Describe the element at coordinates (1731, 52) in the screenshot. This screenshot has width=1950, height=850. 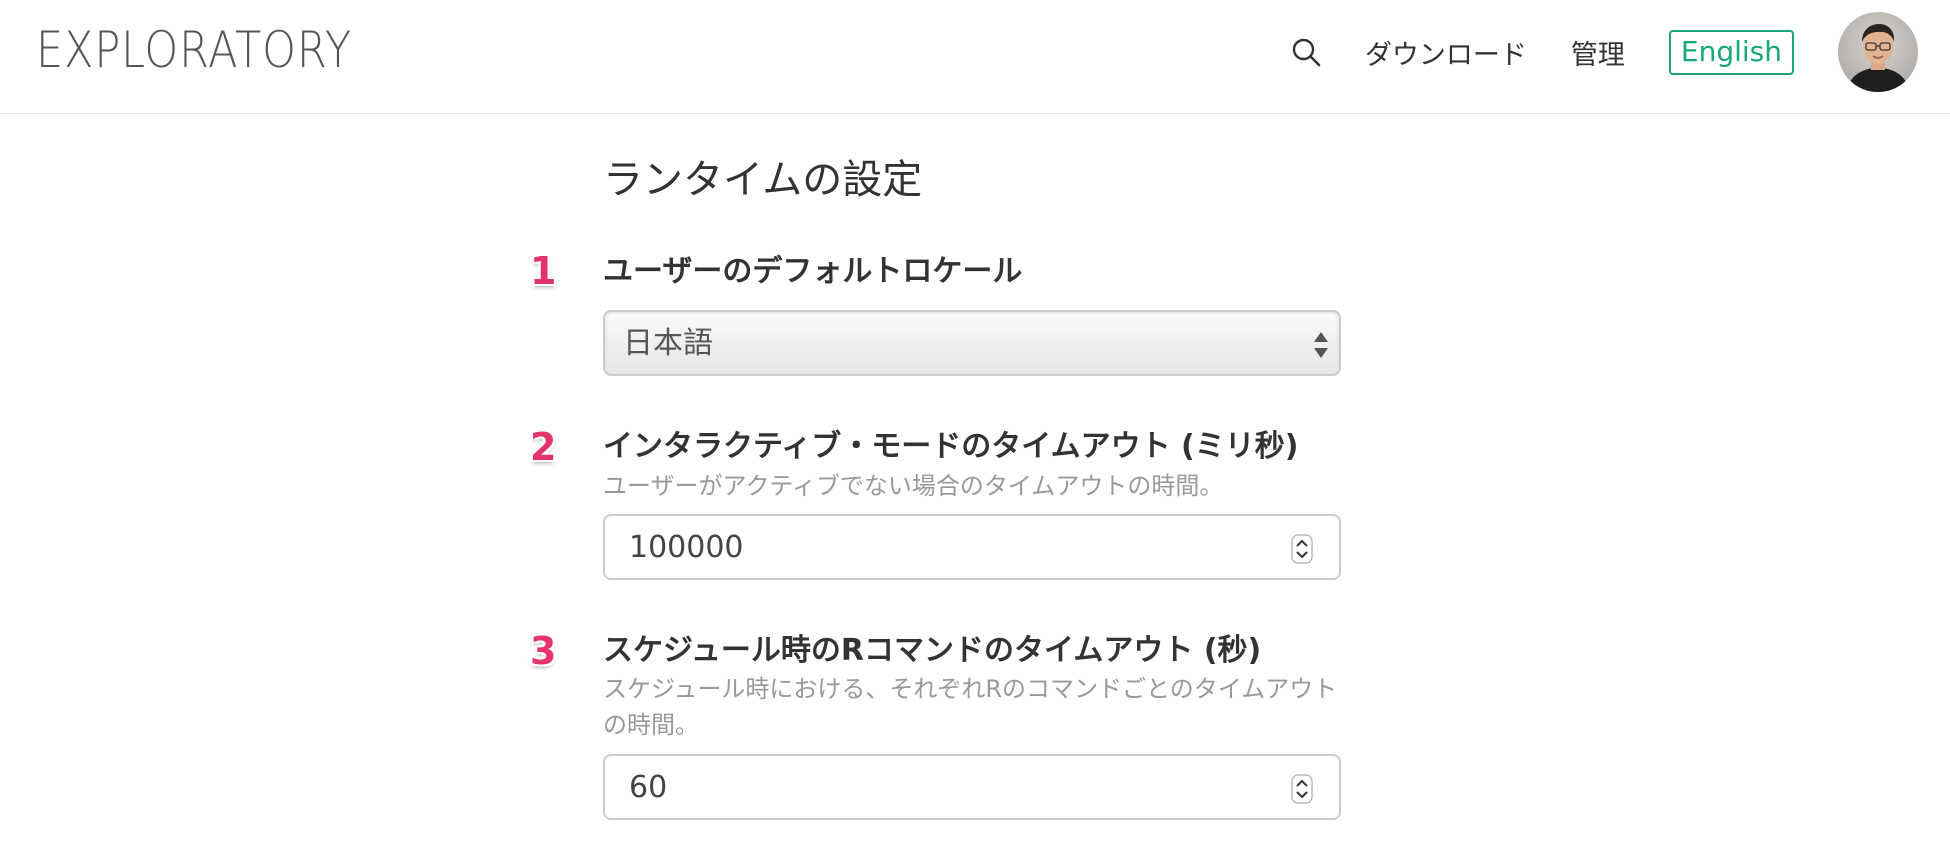
I see `language-switch-button: English` at that location.